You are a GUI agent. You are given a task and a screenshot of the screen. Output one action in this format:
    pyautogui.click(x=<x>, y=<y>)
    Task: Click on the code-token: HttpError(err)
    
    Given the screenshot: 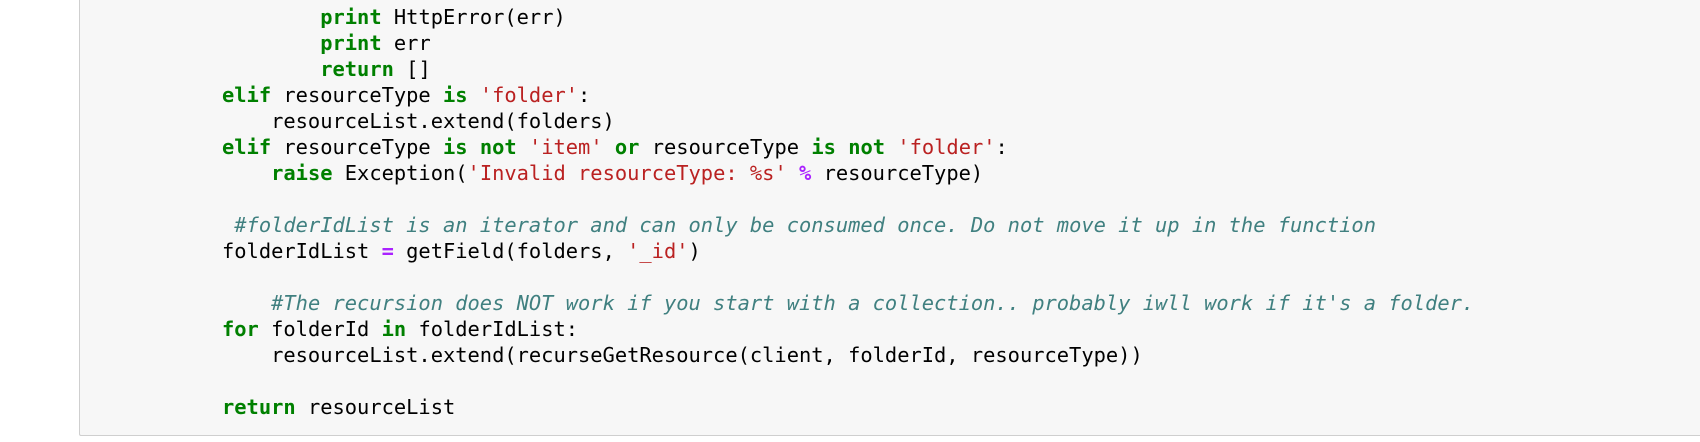 What is the action you would take?
    pyautogui.click(x=473, y=17)
    